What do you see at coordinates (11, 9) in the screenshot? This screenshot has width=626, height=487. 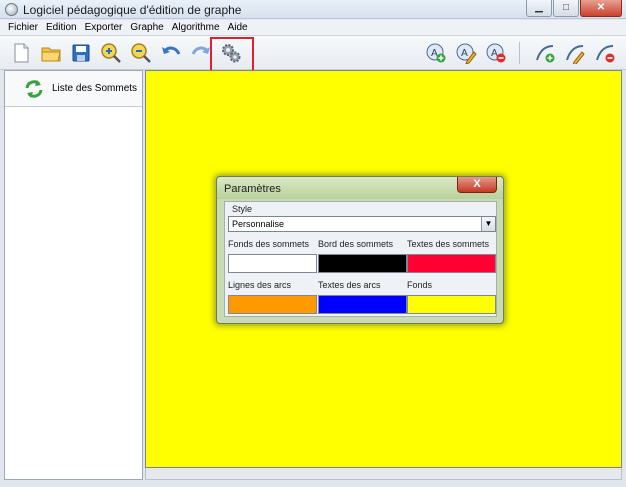 I see `app-icon` at bounding box center [11, 9].